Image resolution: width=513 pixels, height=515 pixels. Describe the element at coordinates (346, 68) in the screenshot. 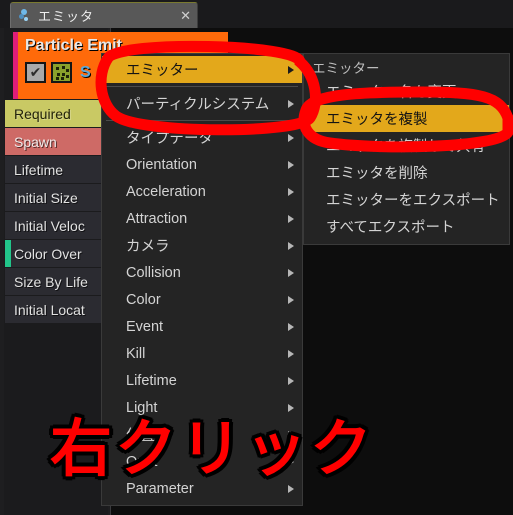

I see `submenu-header: エミッター` at that location.